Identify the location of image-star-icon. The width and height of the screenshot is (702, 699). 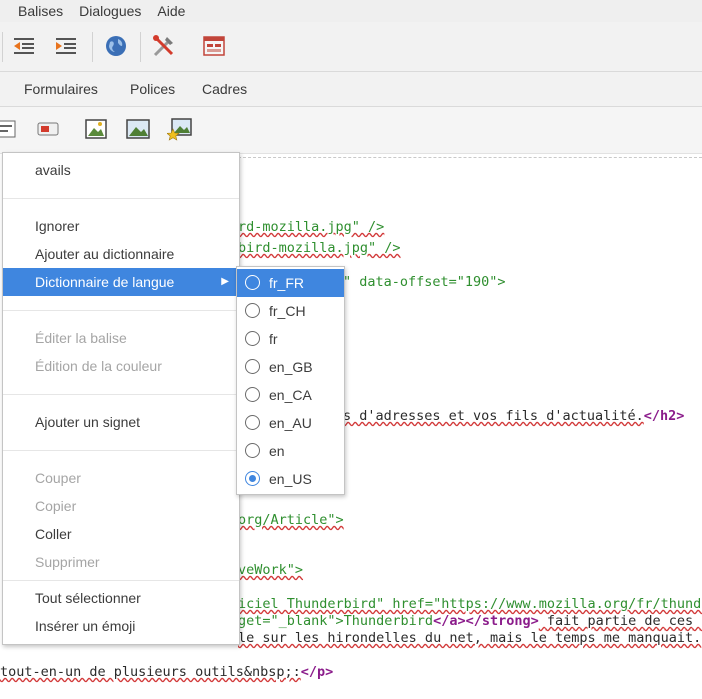
(180, 129).